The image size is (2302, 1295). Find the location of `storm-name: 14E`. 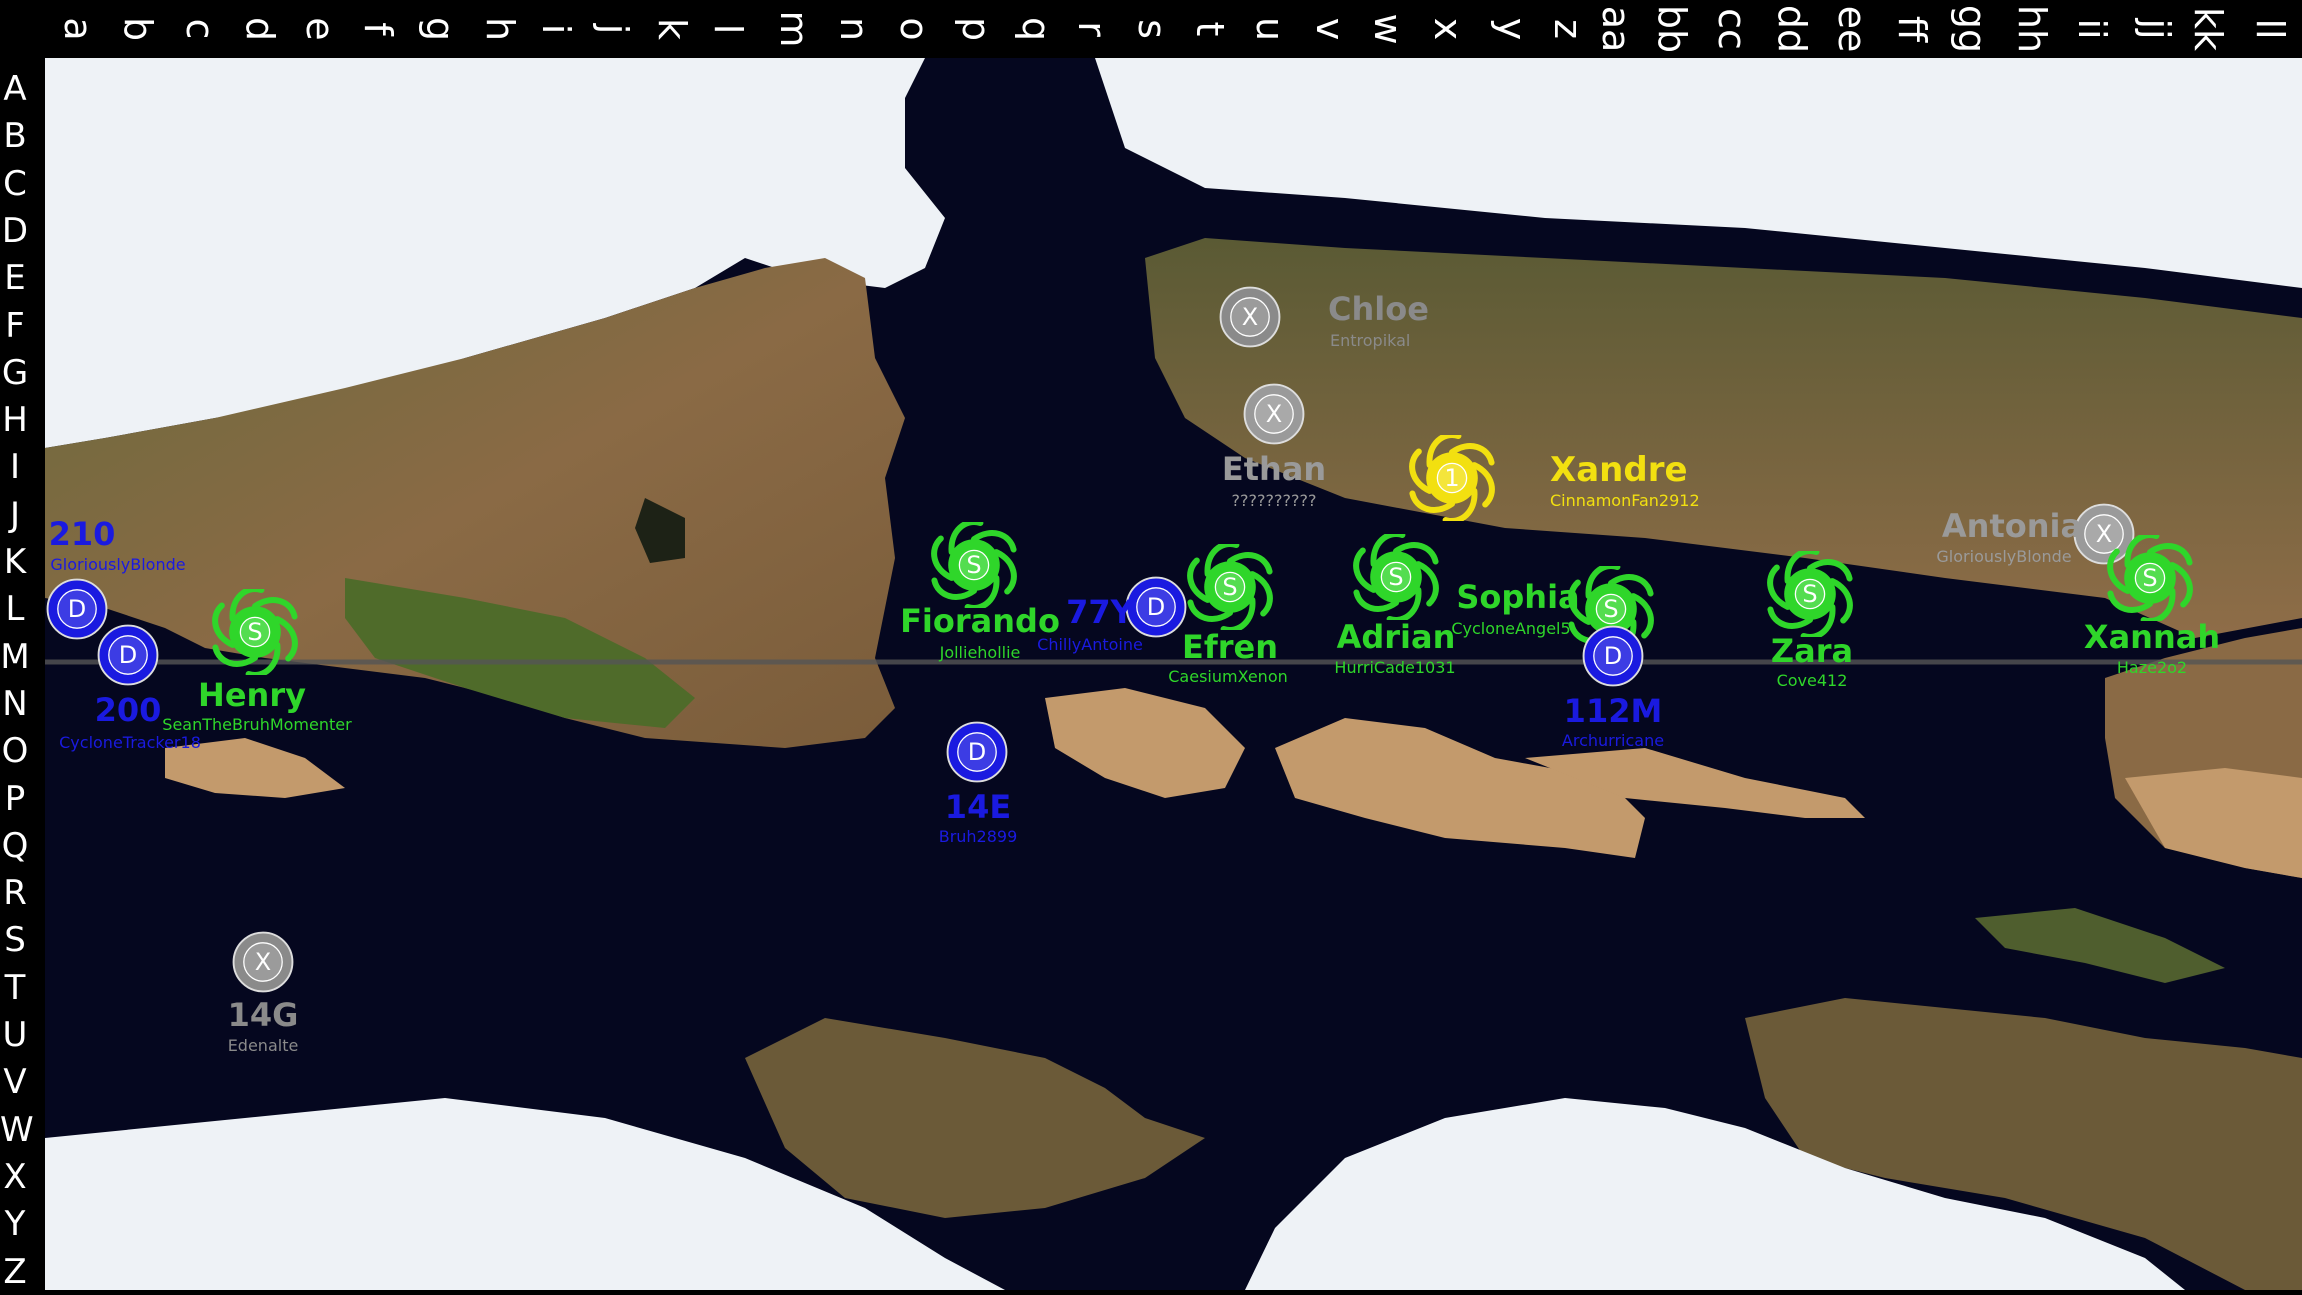

storm-name: 14E is located at coordinates (978, 807).